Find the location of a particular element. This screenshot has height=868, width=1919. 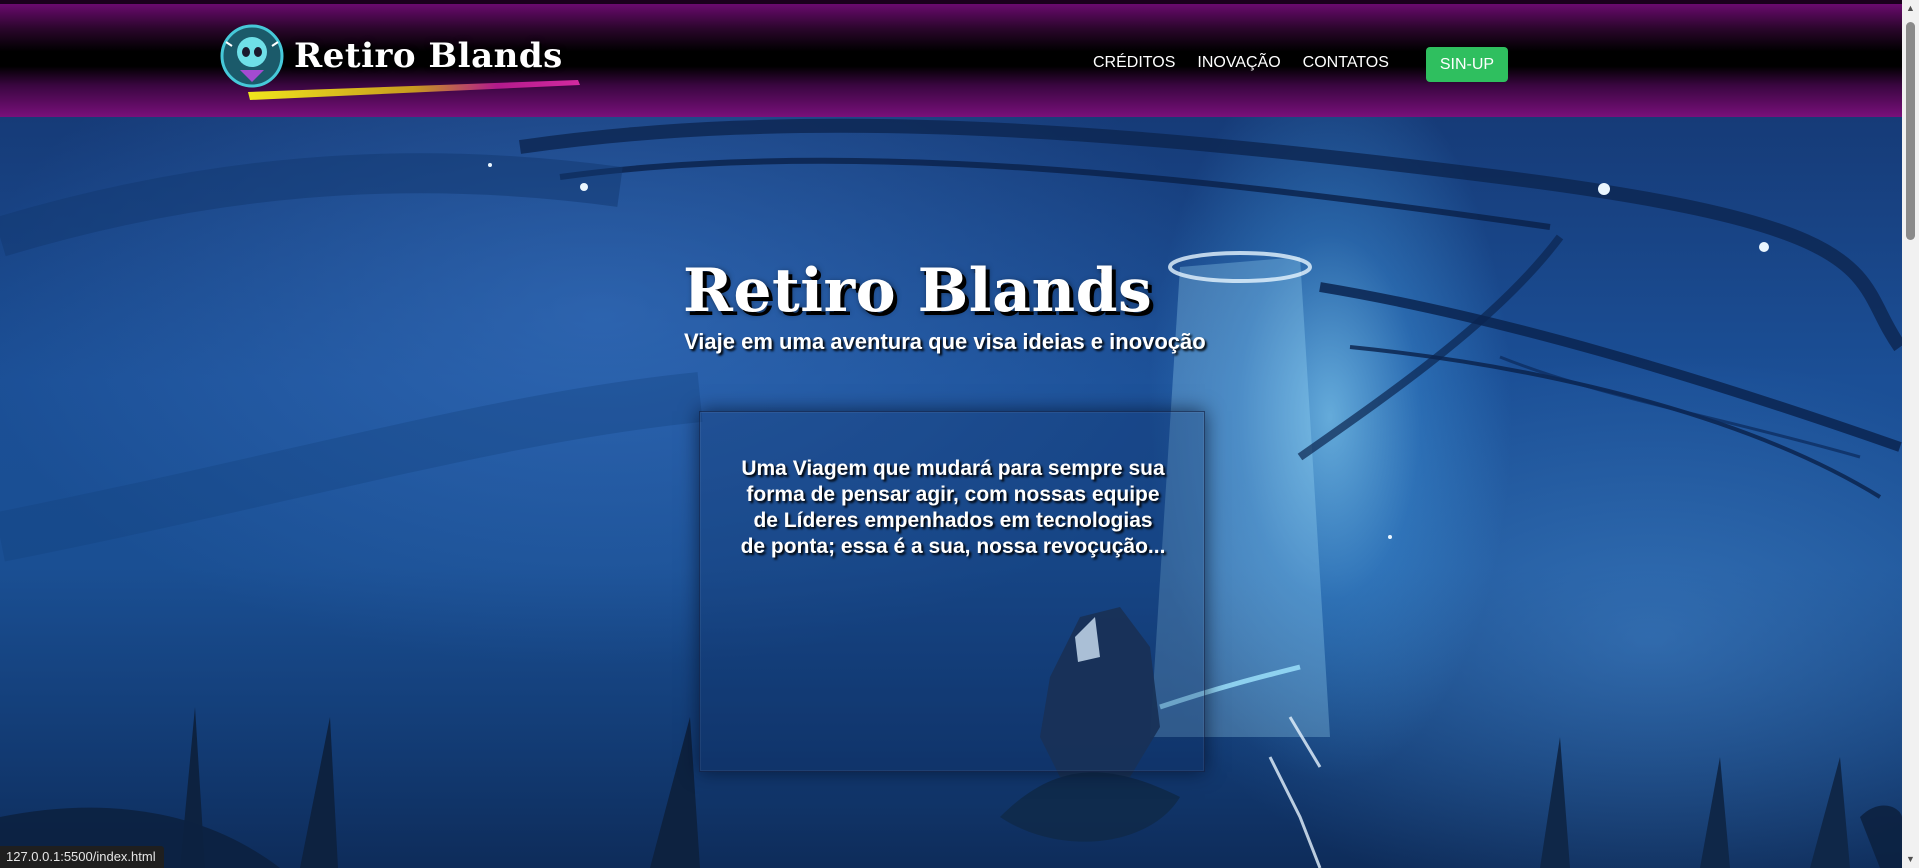

vertical-scrollbar: ▲ ▼ is located at coordinates (1910, 434).